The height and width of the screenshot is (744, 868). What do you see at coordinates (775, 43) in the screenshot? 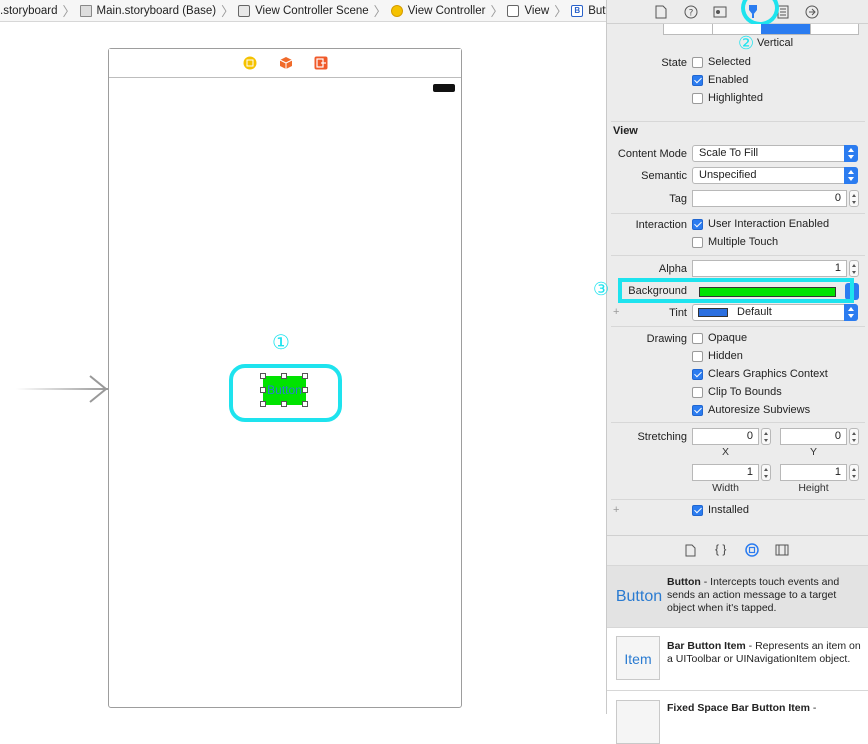
I see `axis-label: Vertical` at bounding box center [775, 43].